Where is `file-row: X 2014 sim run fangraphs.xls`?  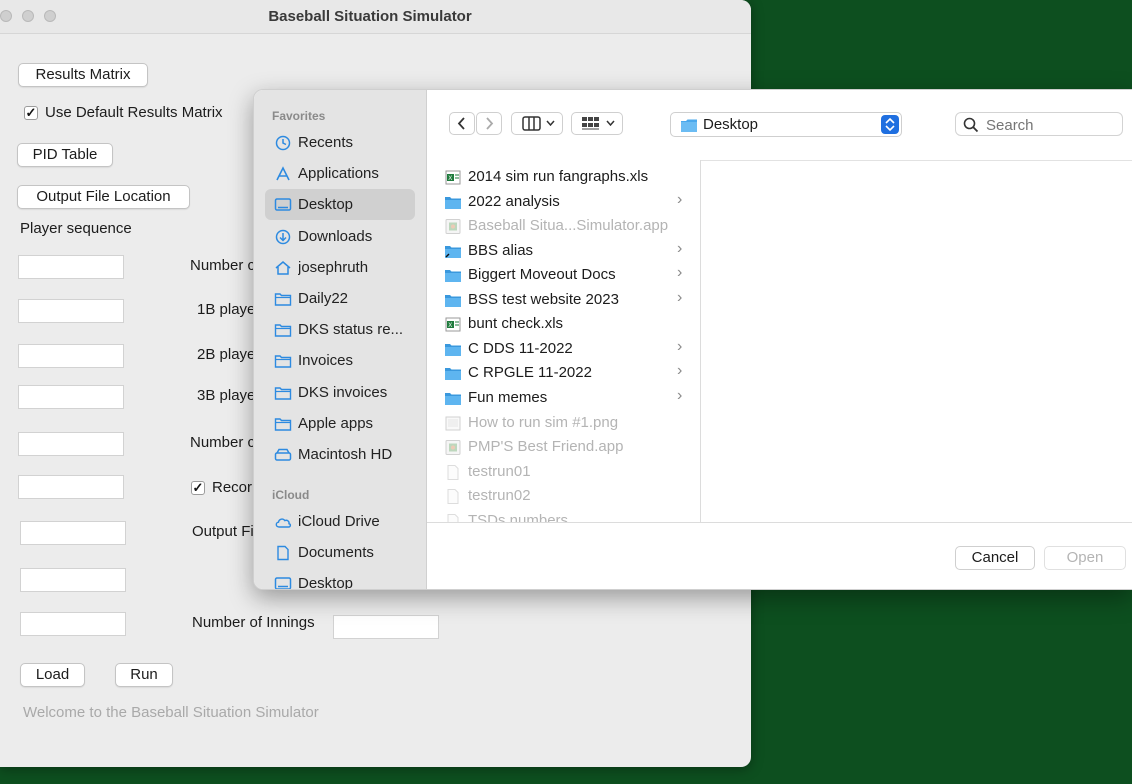 file-row: X 2014 sim run fangraphs.xls is located at coordinates (563, 177).